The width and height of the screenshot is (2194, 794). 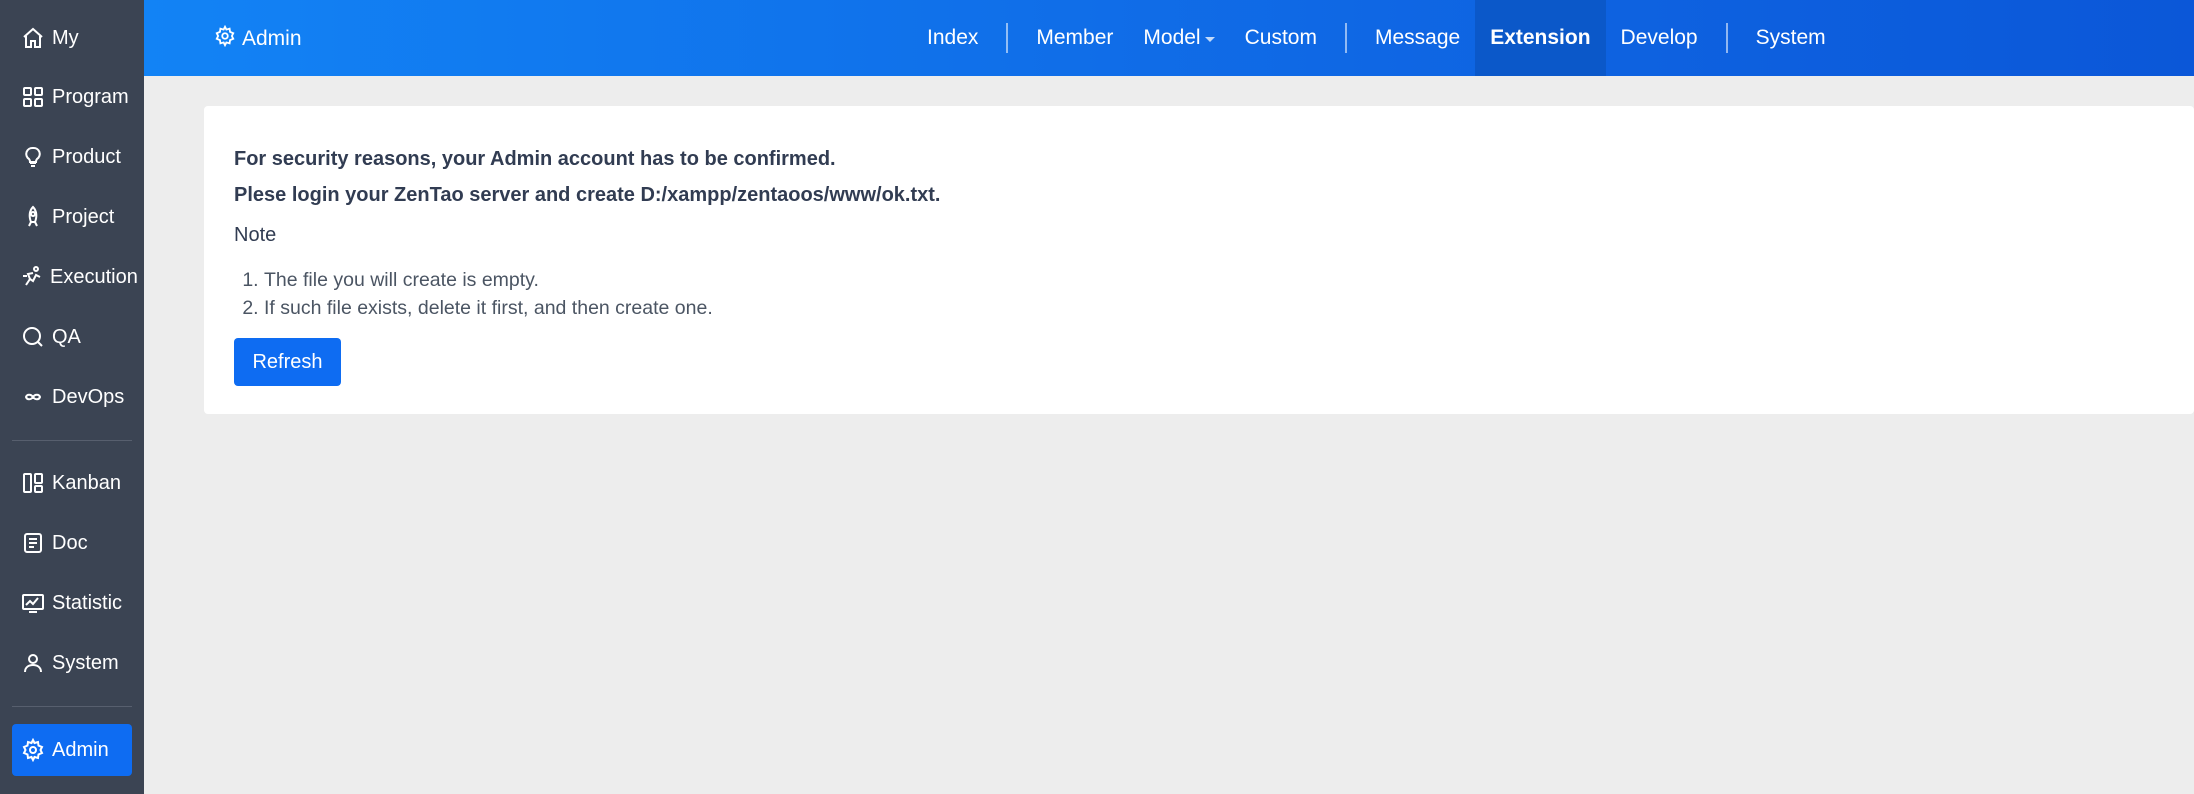 I want to click on sidebar-item-product: Product, so click(x=72, y=157).